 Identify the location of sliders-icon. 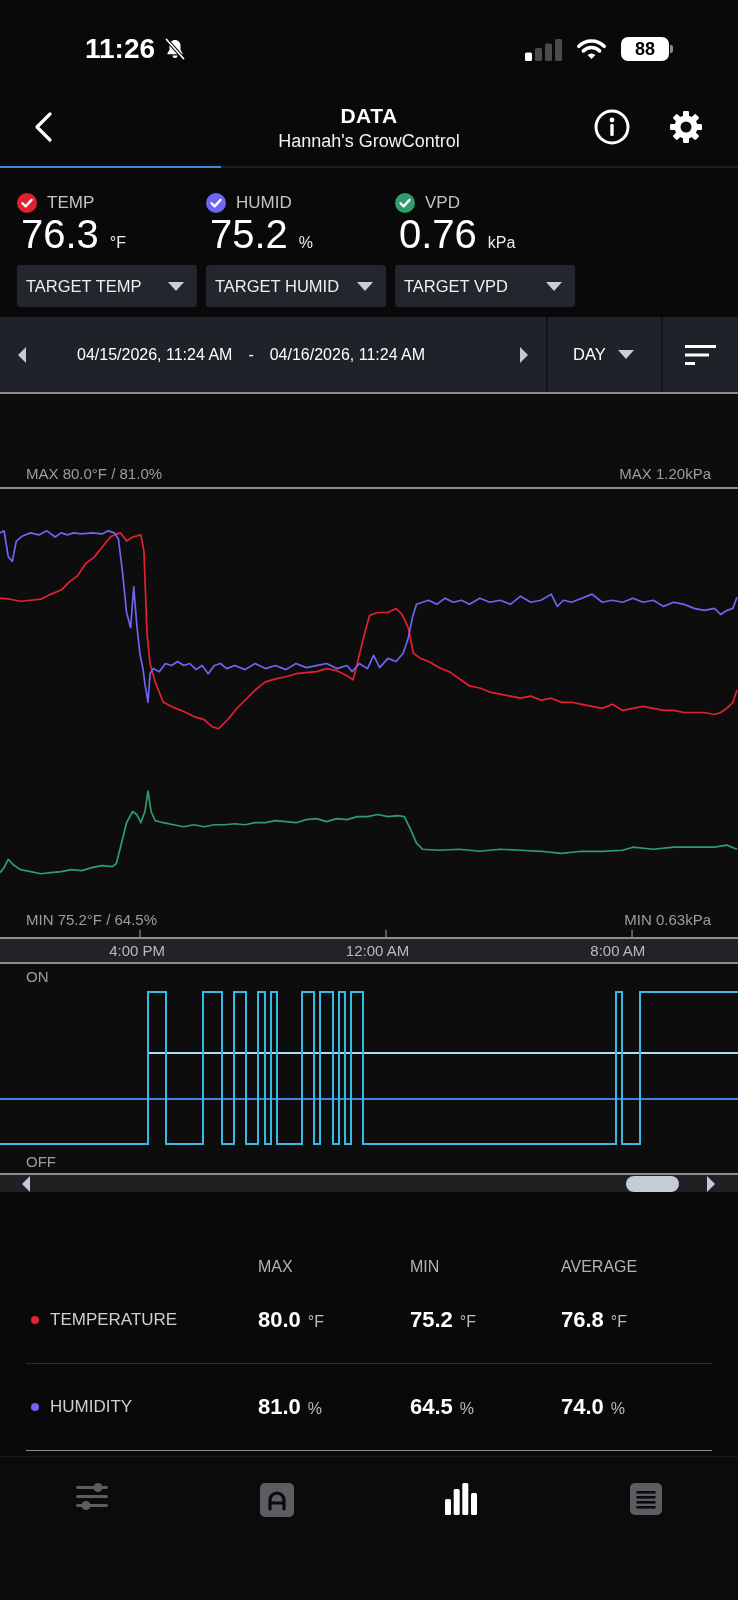
(92, 1496).